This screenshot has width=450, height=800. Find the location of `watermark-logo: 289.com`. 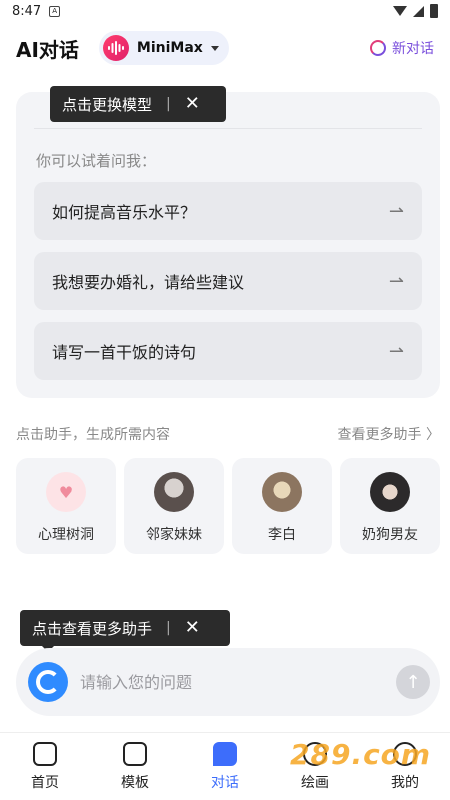

watermark-logo: 289.com is located at coordinates (361, 754).